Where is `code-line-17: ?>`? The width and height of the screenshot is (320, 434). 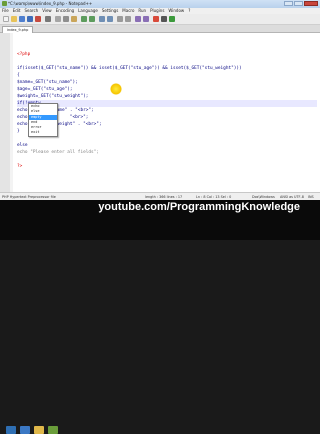 code-line-17: ?> is located at coordinates (20, 166).